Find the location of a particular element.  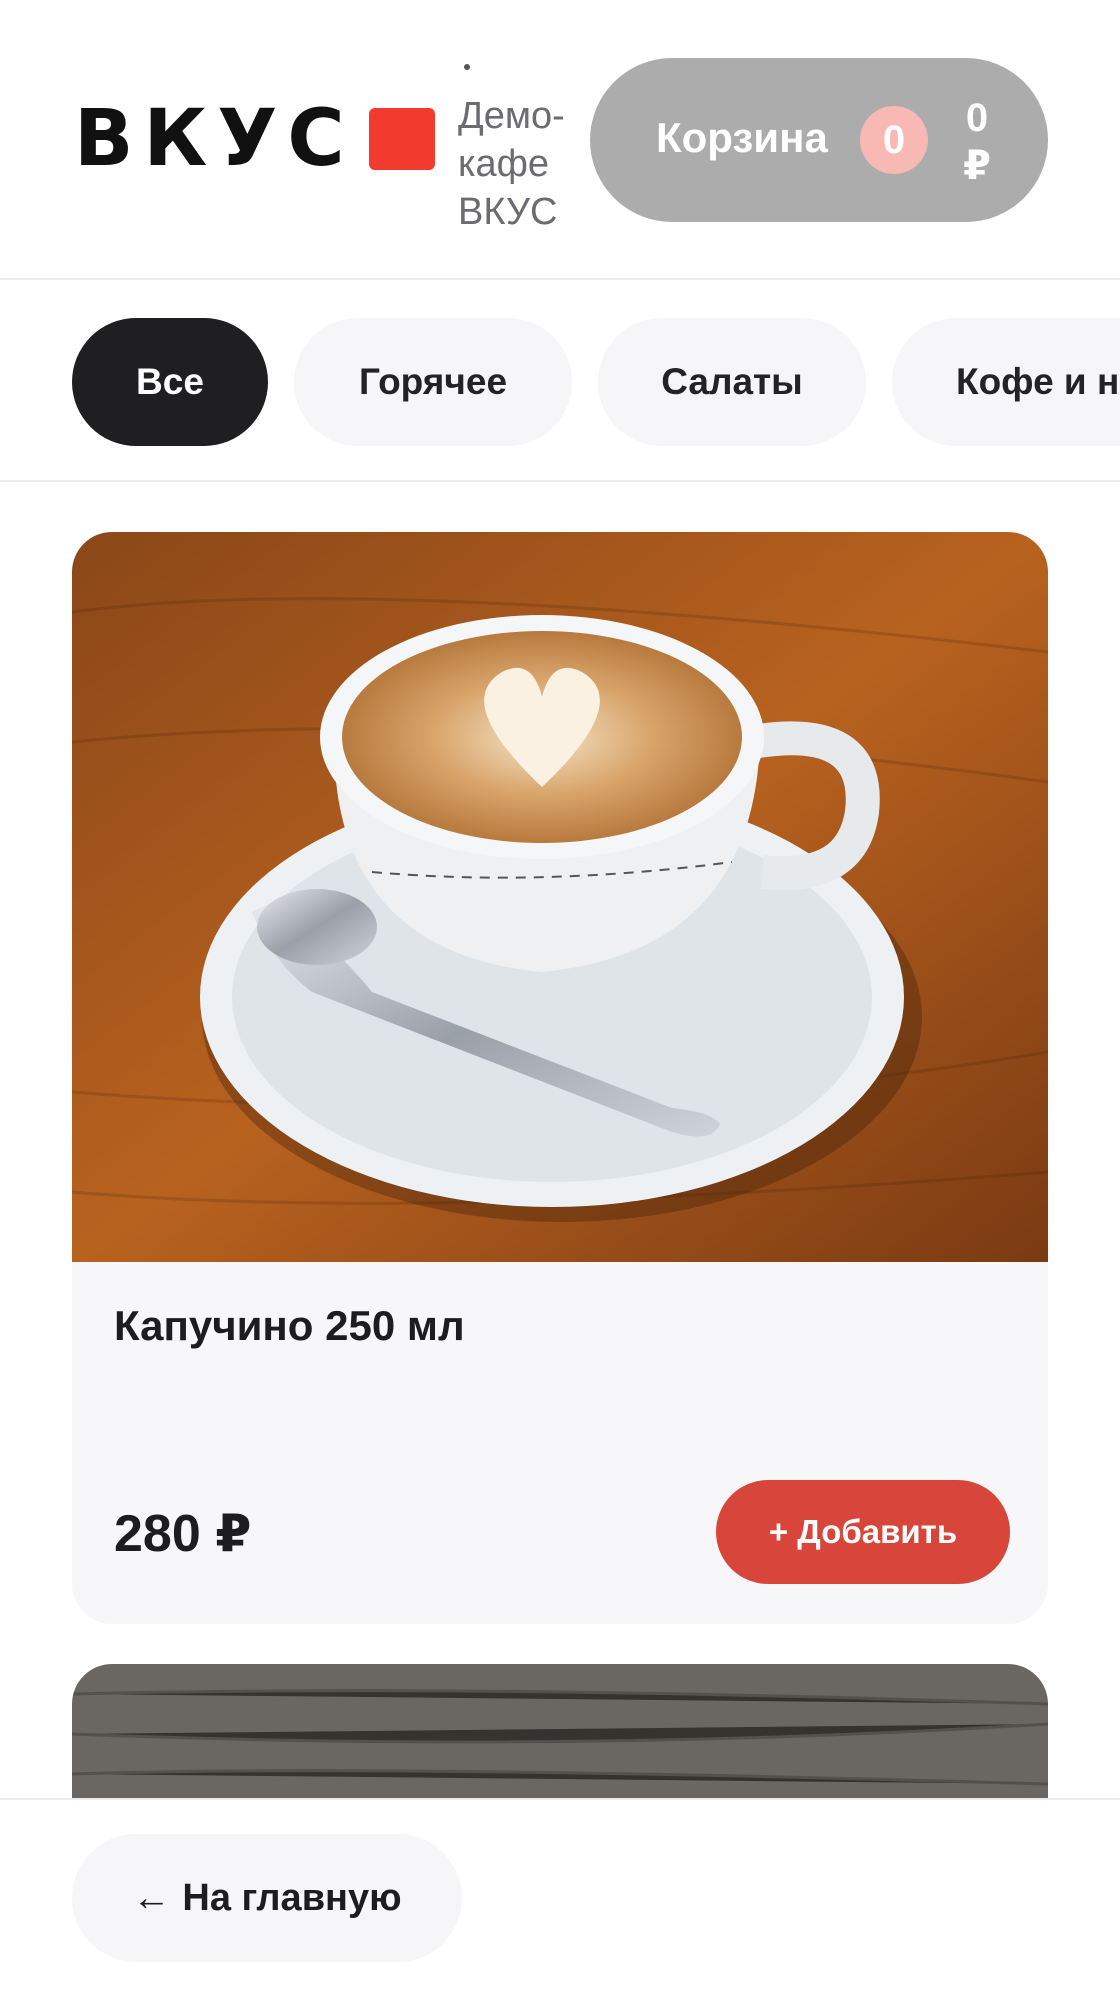

cart-label: Корзина is located at coordinates (742, 137).